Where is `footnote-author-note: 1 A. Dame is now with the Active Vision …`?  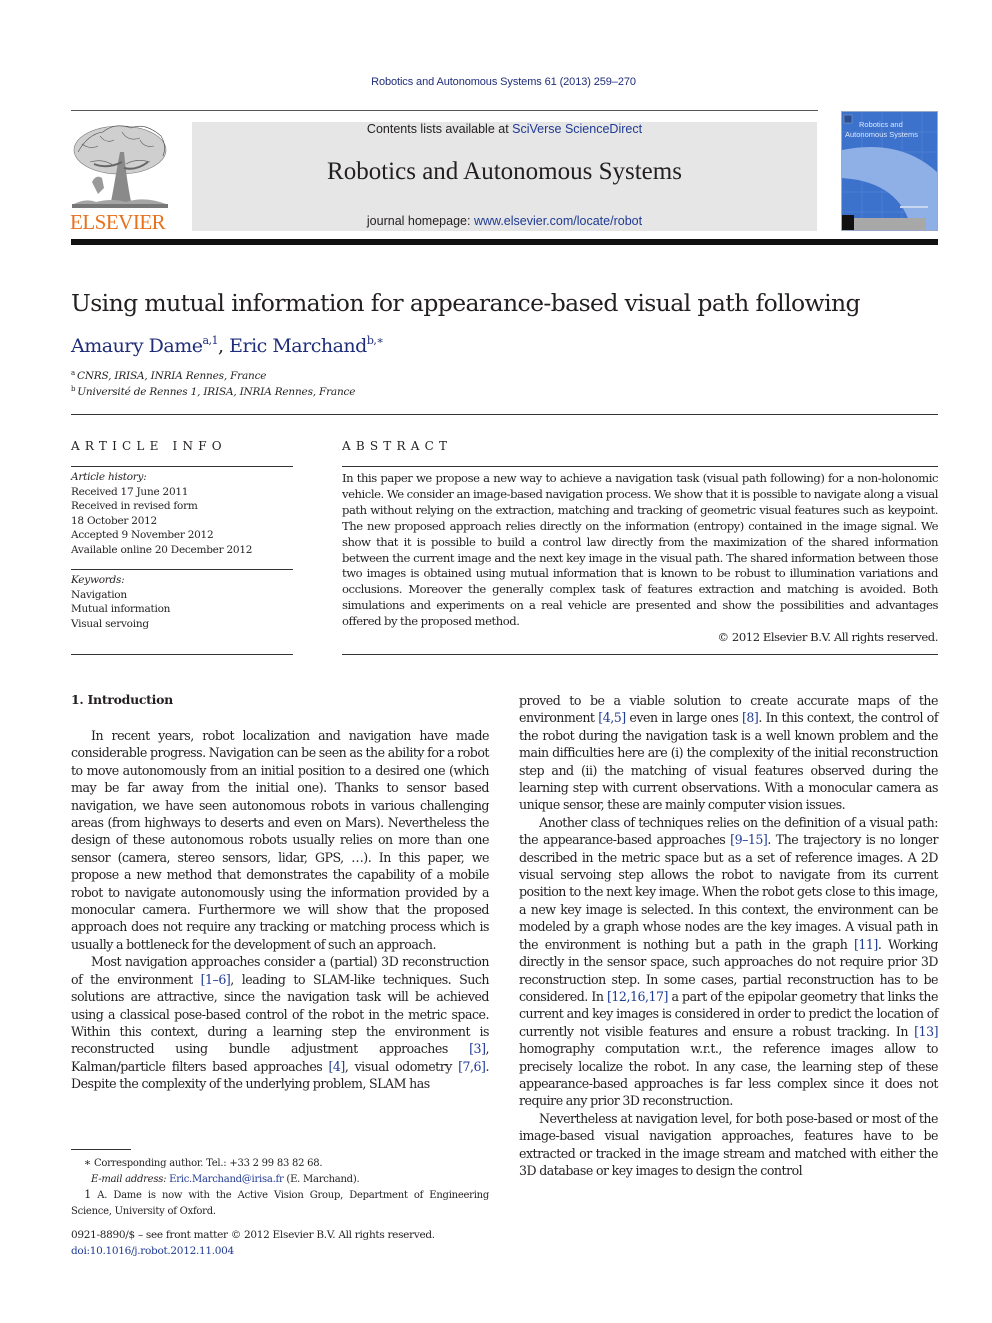
footnote-author-note: 1 A. Dame is now with the Active Vision … is located at coordinates (280, 1203).